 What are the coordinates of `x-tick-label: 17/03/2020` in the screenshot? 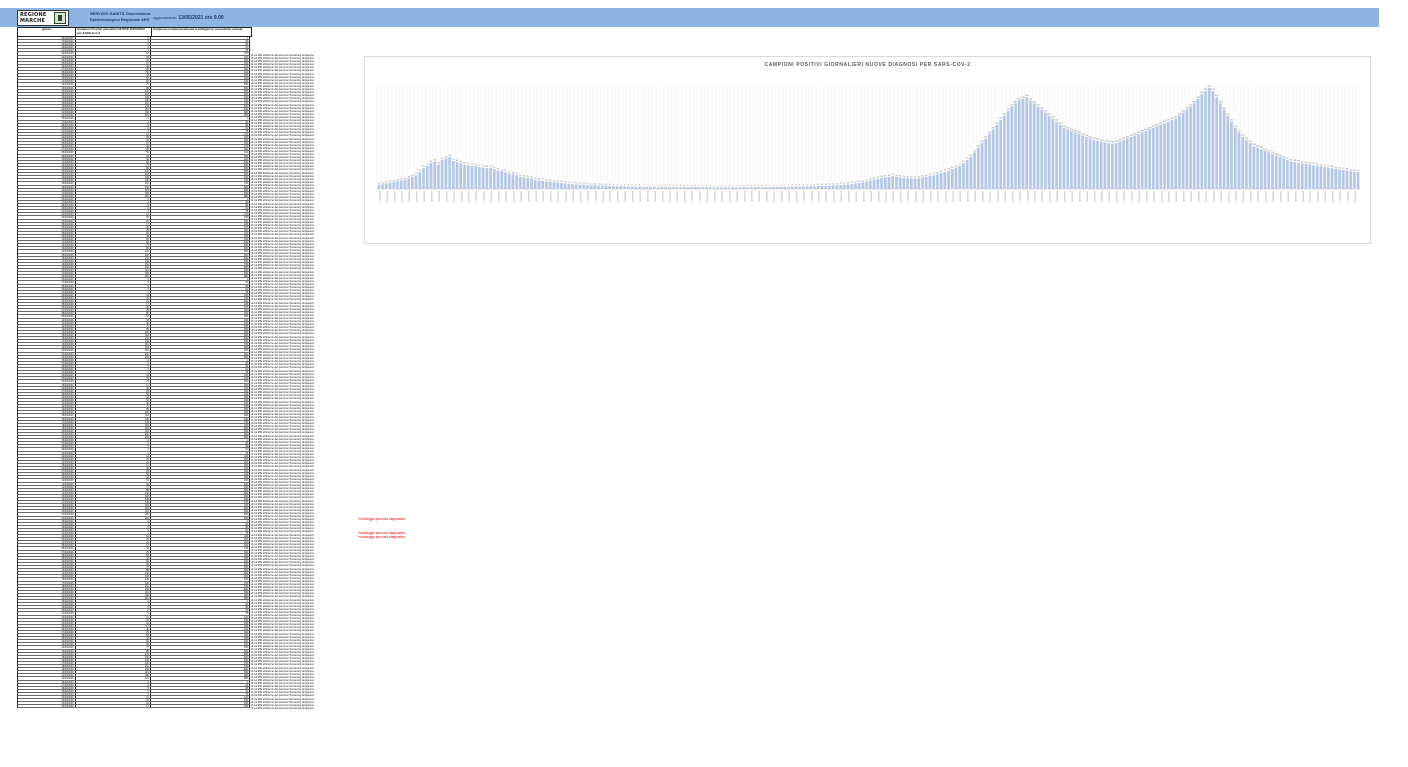 It's located at (453, 197).